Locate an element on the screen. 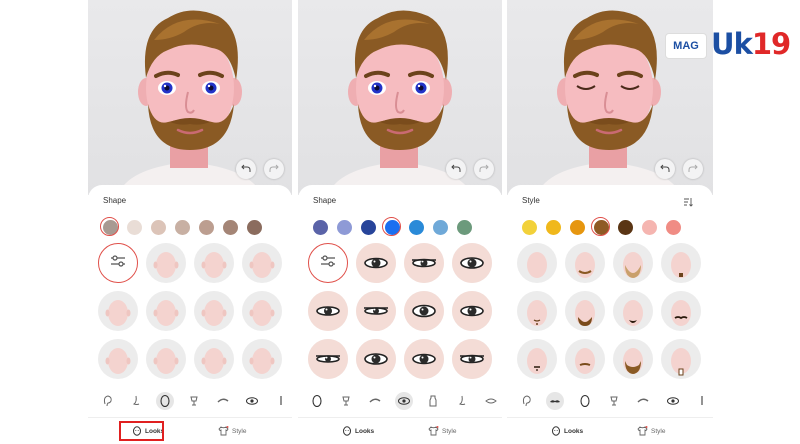 Image resolution: width=800 pixels, height=444 pixels. category-toolbar is located at coordinates (610, 401).